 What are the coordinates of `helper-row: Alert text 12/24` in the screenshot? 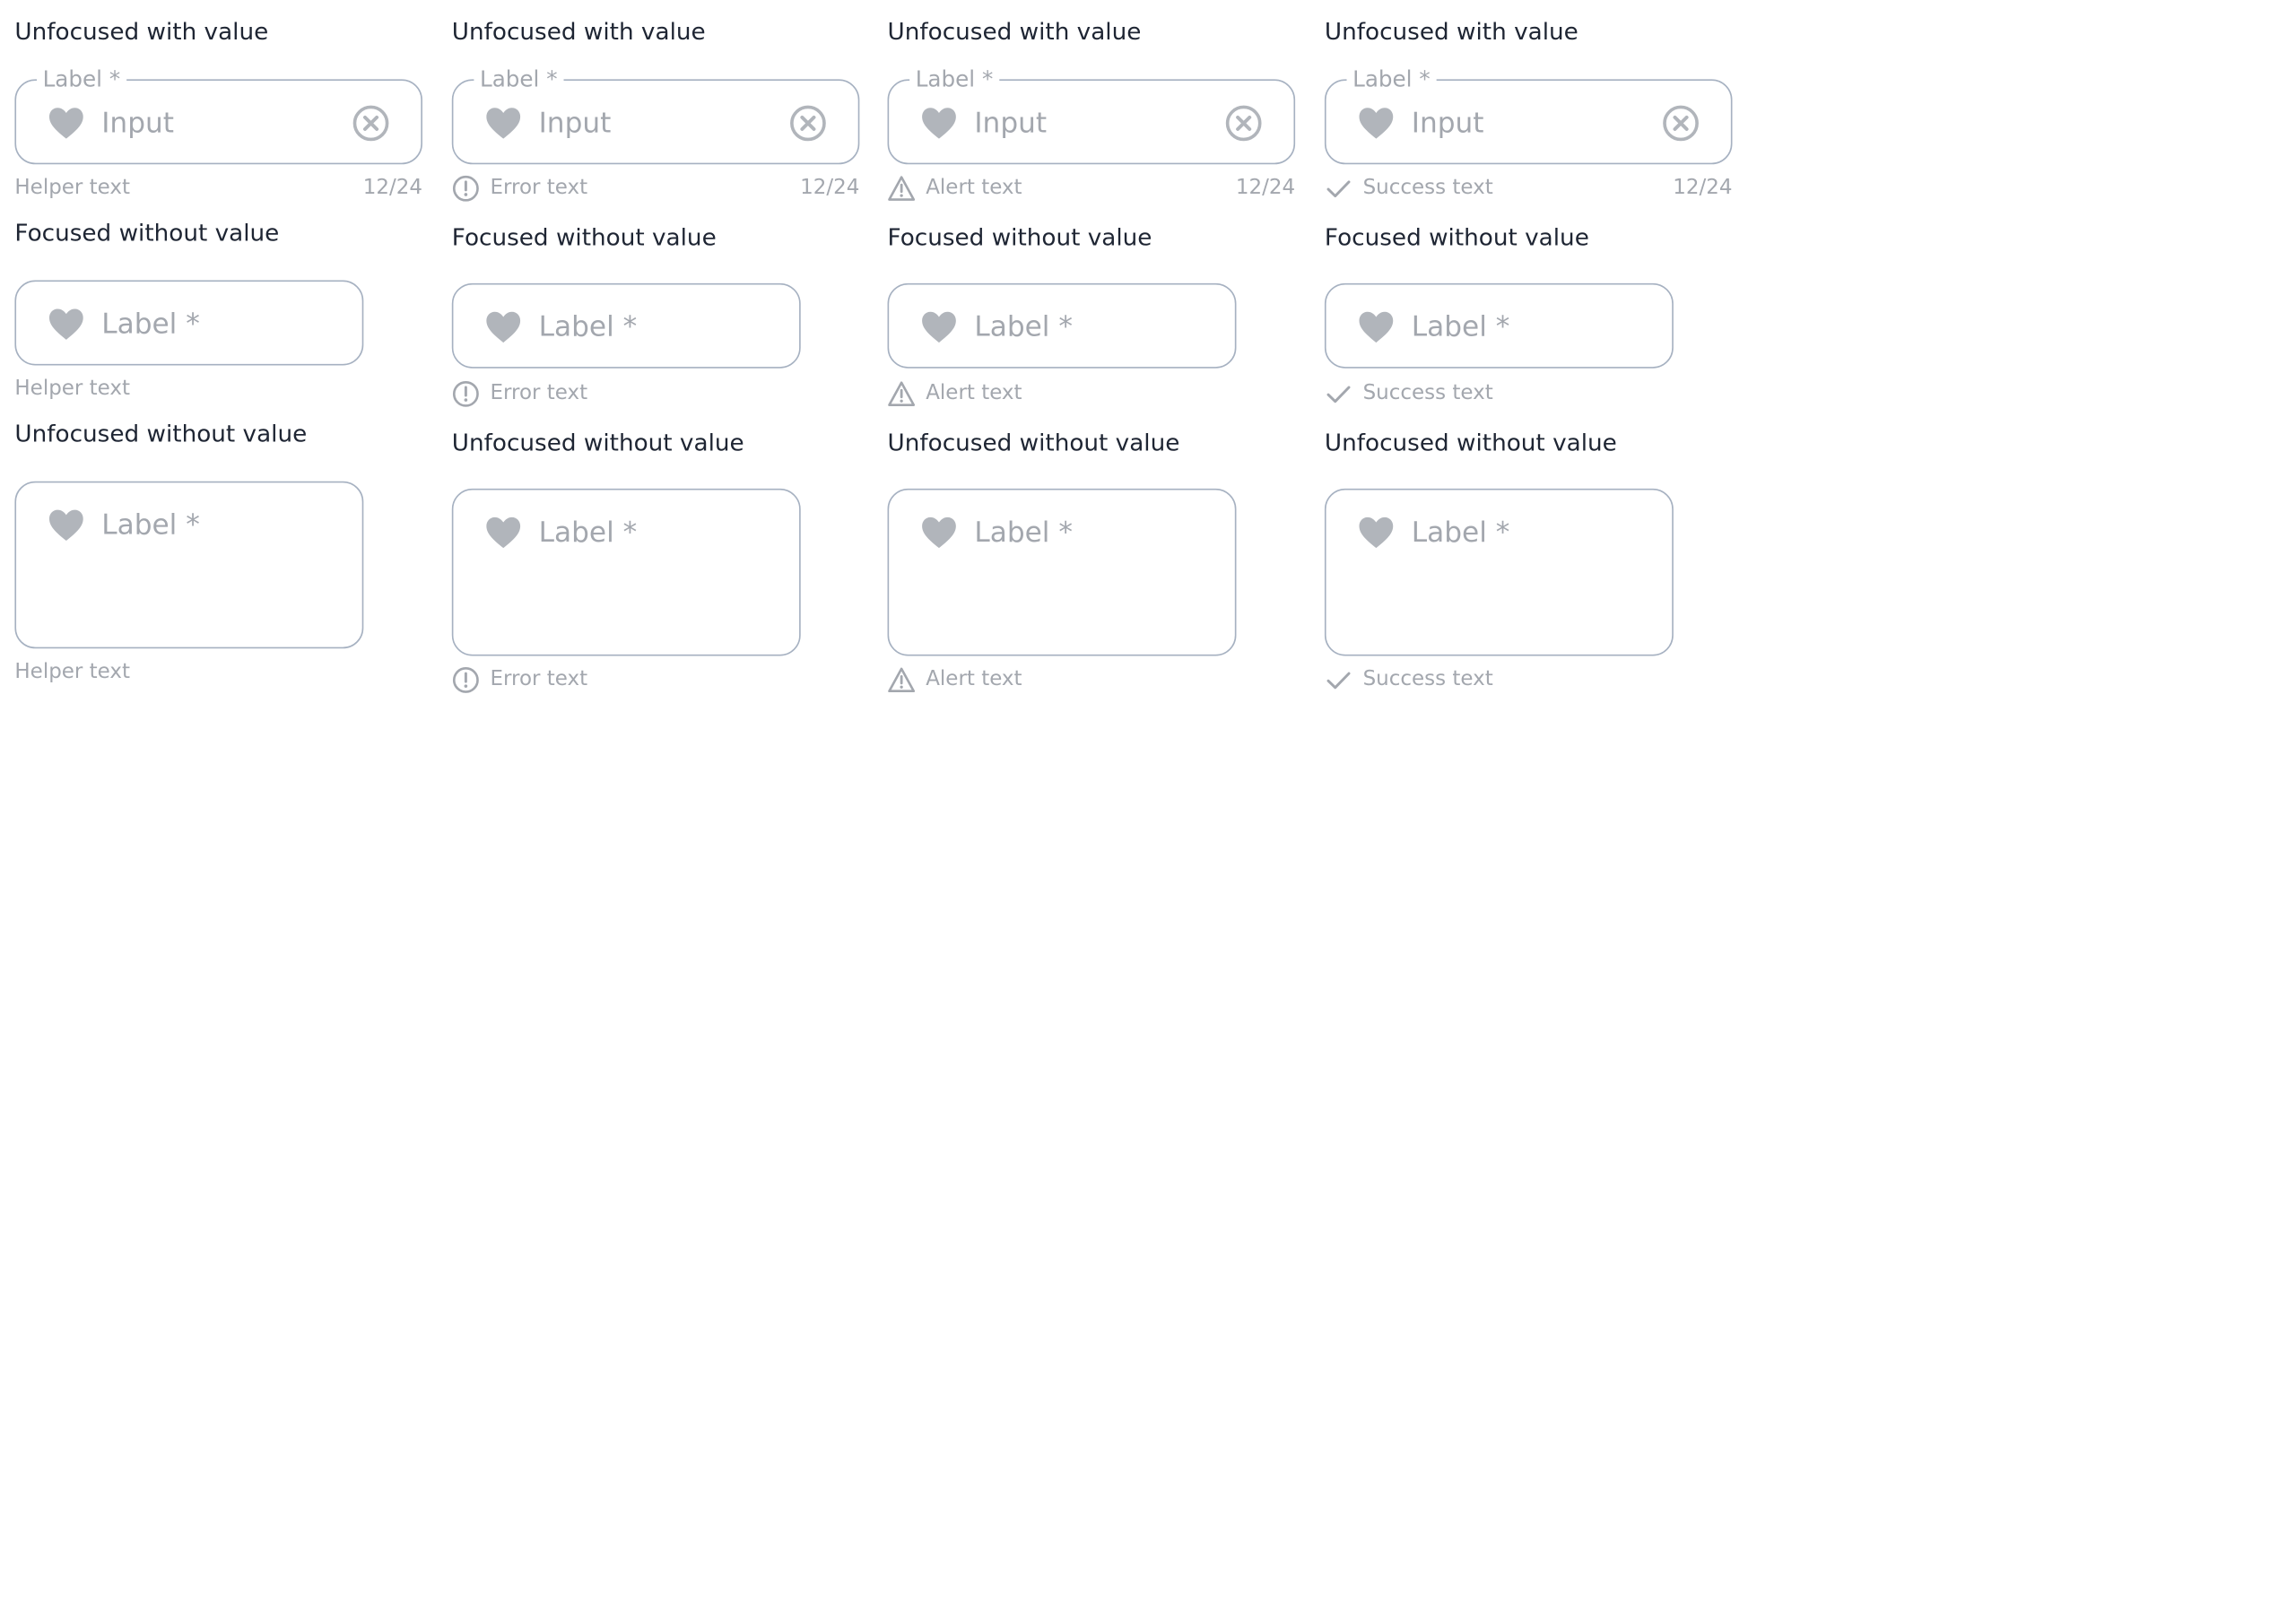 It's located at (1092, 188).